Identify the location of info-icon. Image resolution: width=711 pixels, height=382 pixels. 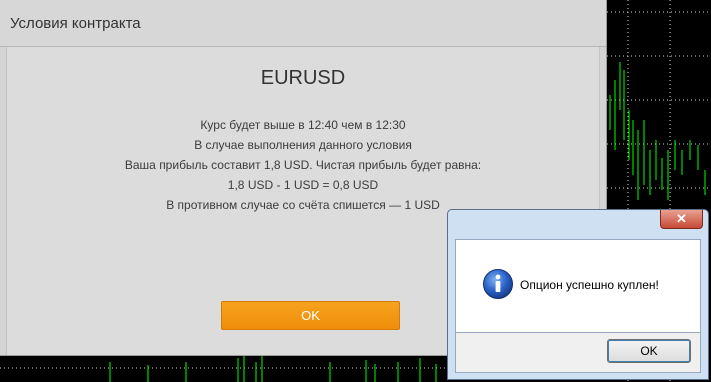
(498, 284).